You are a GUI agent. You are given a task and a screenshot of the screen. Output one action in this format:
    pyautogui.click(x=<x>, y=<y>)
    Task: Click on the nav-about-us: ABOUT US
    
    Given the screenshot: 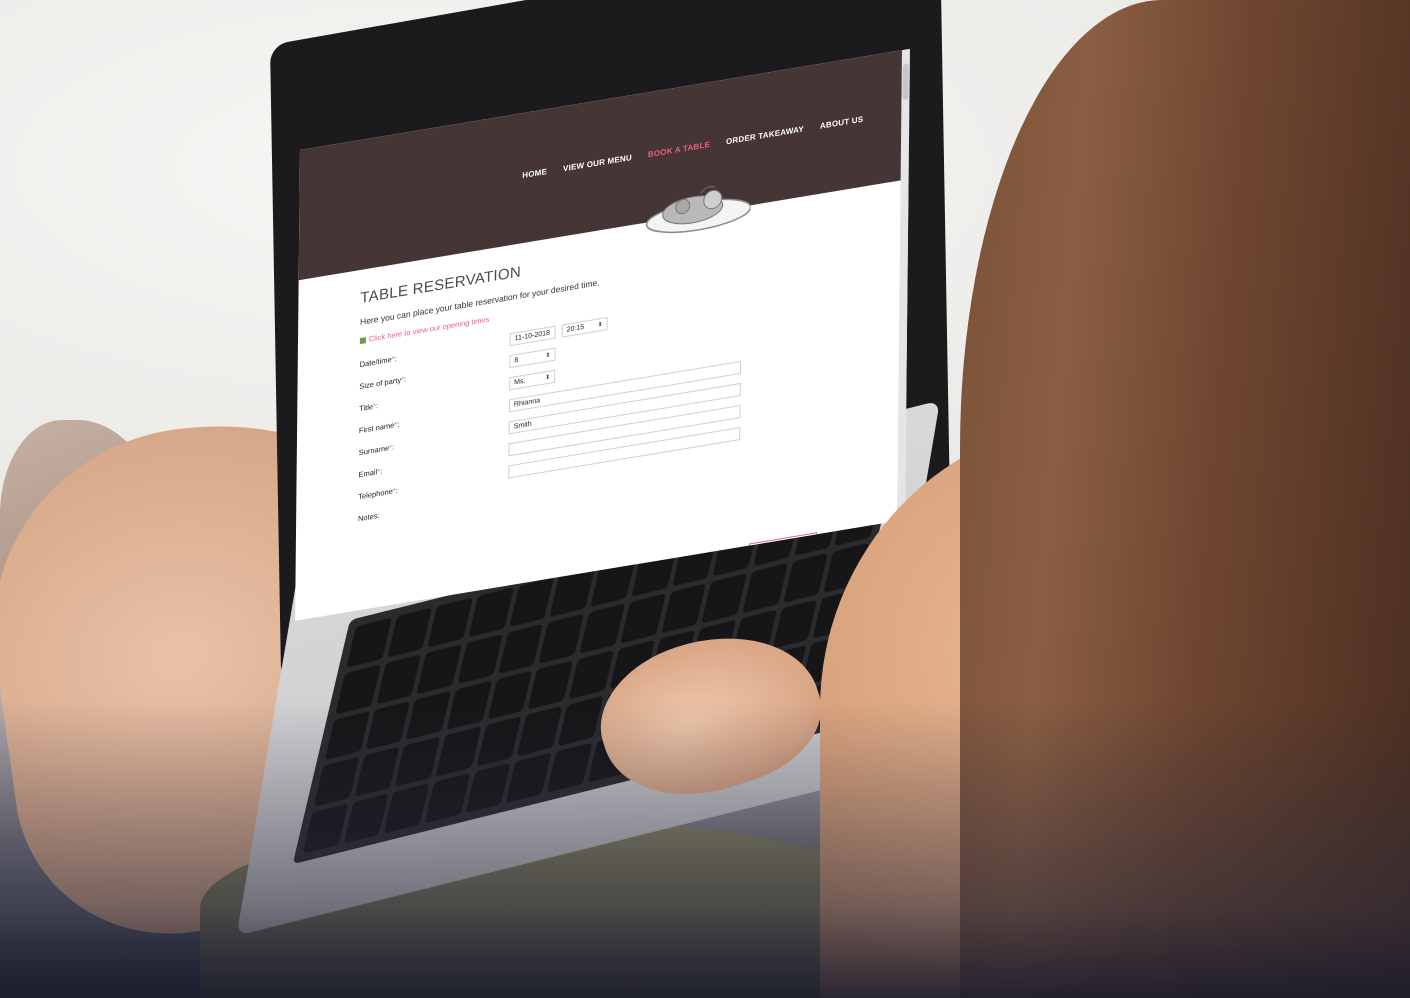 What is the action you would take?
    pyautogui.click(x=841, y=123)
    